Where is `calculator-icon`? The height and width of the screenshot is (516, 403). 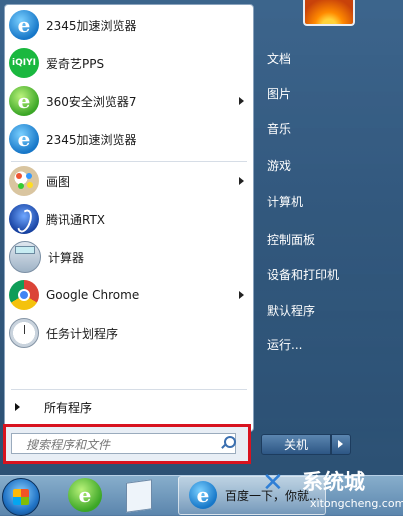
calculator-icon is located at coordinates (25, 257).